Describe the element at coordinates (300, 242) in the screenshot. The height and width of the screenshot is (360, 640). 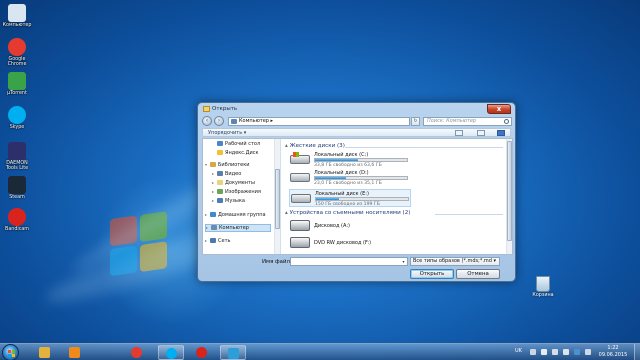
I see `dvd-drive-icon` at that location.